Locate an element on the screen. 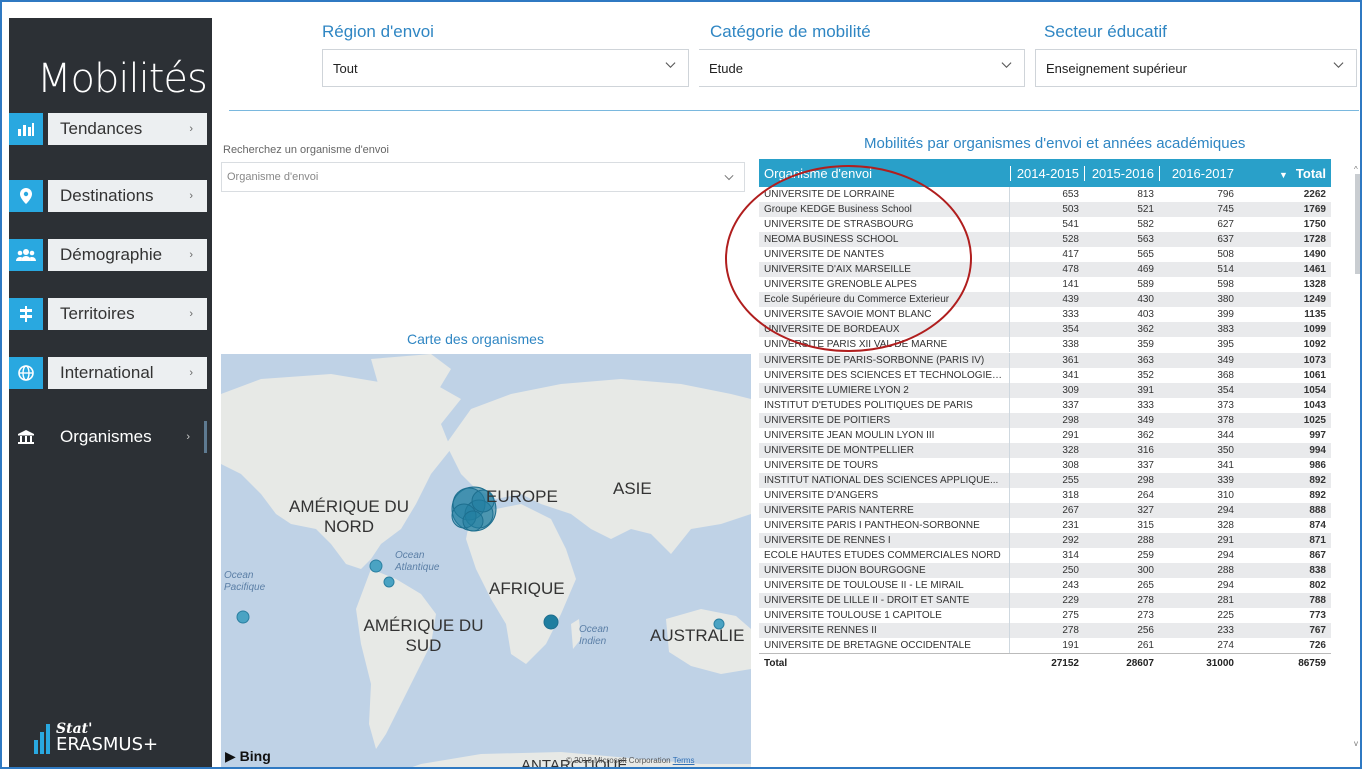 The width and height of the screenshot is (1362, 769). nav-label: International is located at coordinates (107, 372).